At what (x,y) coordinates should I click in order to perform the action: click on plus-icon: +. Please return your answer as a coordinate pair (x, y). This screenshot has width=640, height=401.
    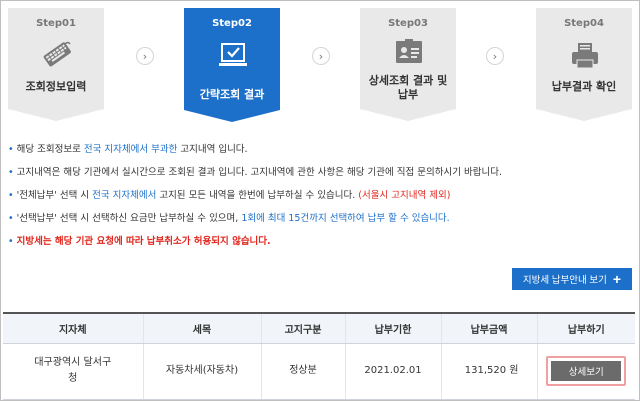
    Looking at the image, I should click on (617, 279).